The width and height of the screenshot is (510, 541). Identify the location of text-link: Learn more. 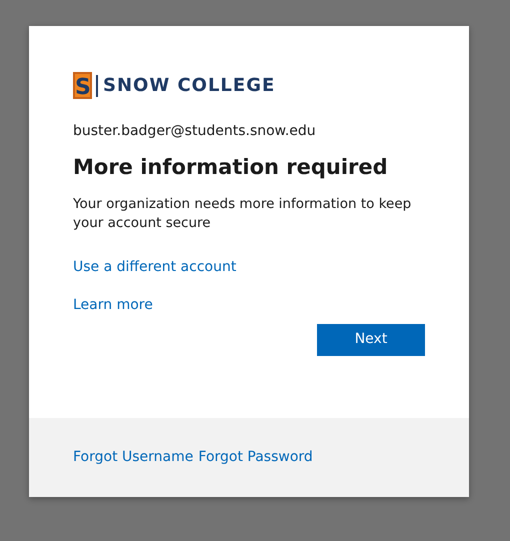
(113, 305).